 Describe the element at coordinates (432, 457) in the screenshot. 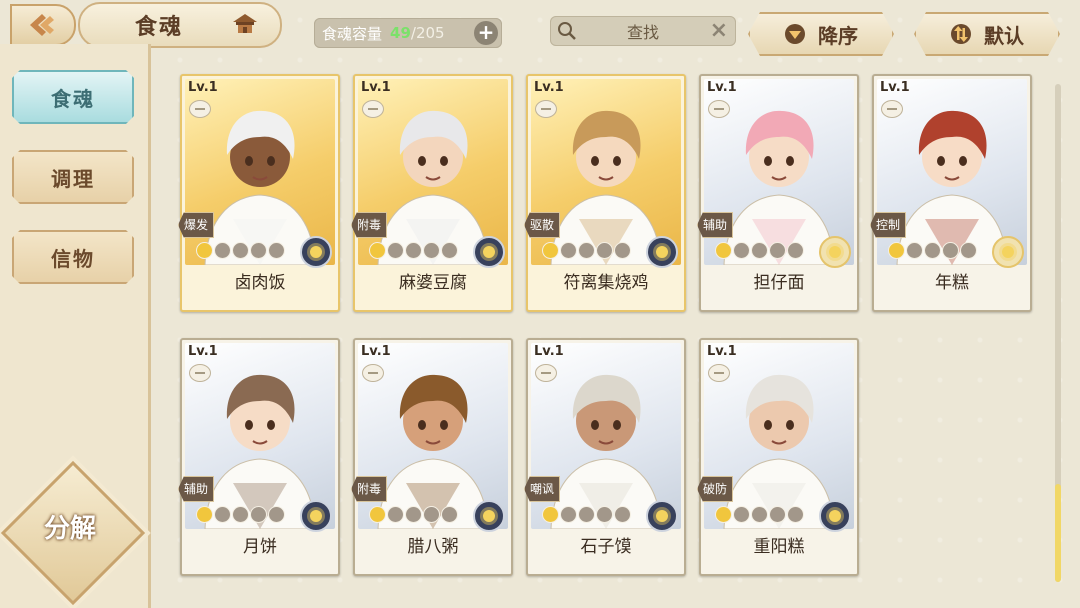

I see `food-soul-card: Lv.1 附毒 腊八粥` at that location.